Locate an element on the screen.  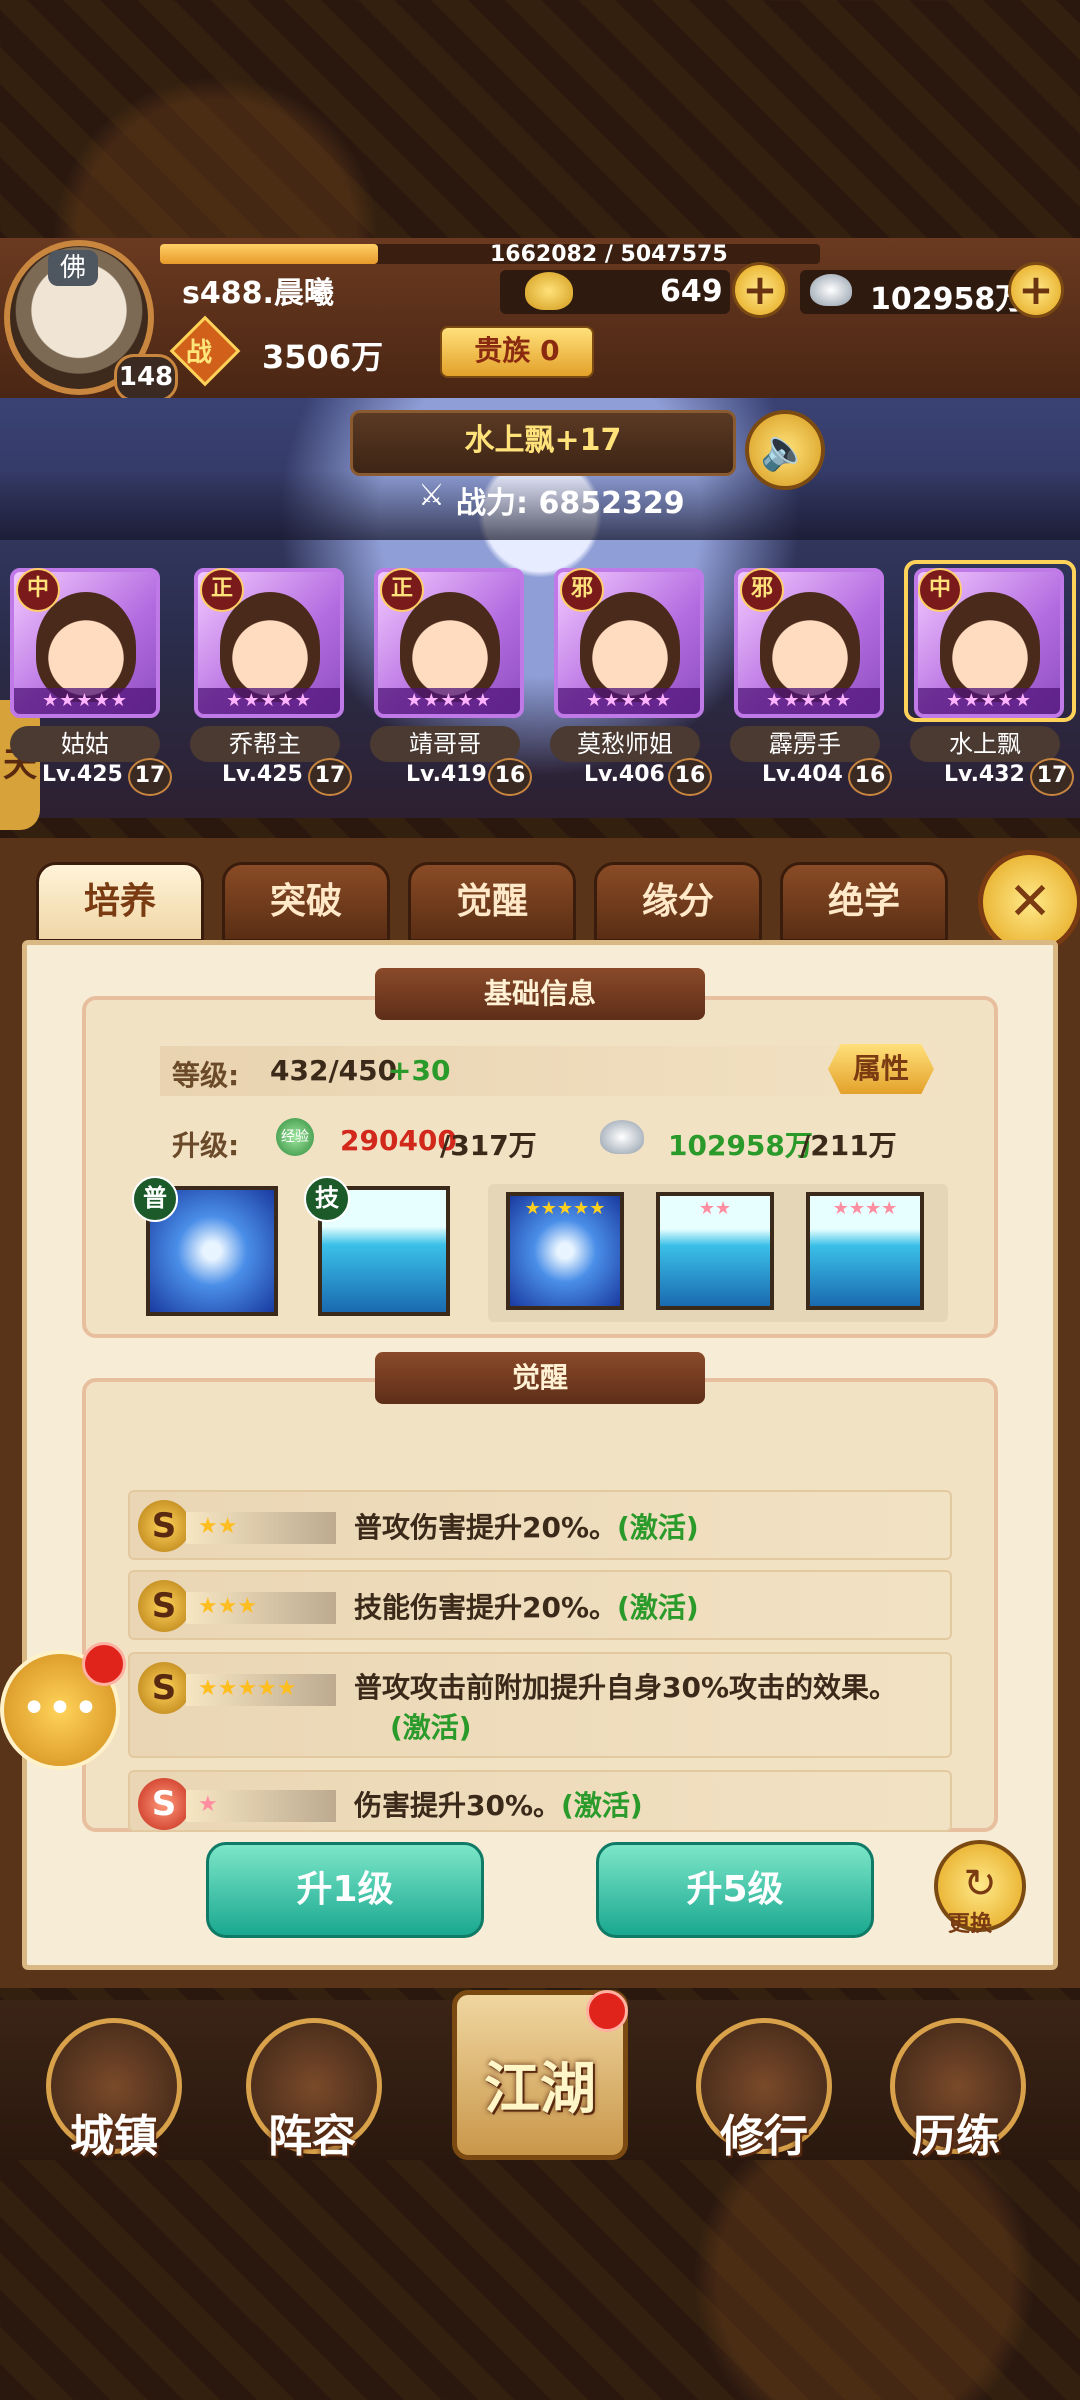
hero-name: 乔帮主 is located at coordinates (265, 744).